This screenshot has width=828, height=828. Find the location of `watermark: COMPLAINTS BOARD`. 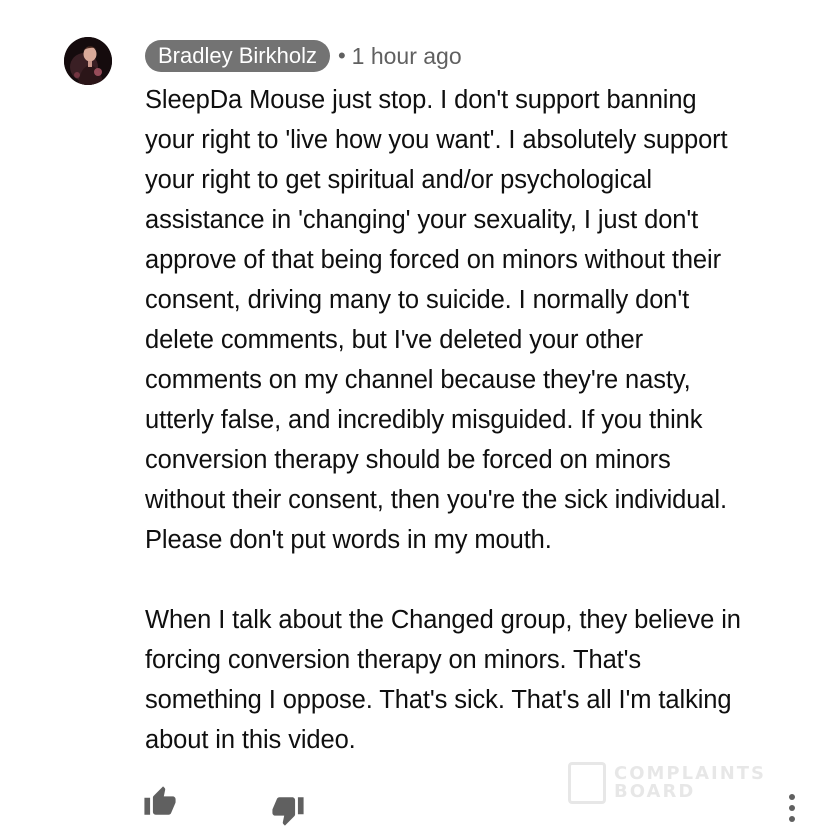

watermark: COMPLAINTS BOARD is located at coordinates (678, 783).